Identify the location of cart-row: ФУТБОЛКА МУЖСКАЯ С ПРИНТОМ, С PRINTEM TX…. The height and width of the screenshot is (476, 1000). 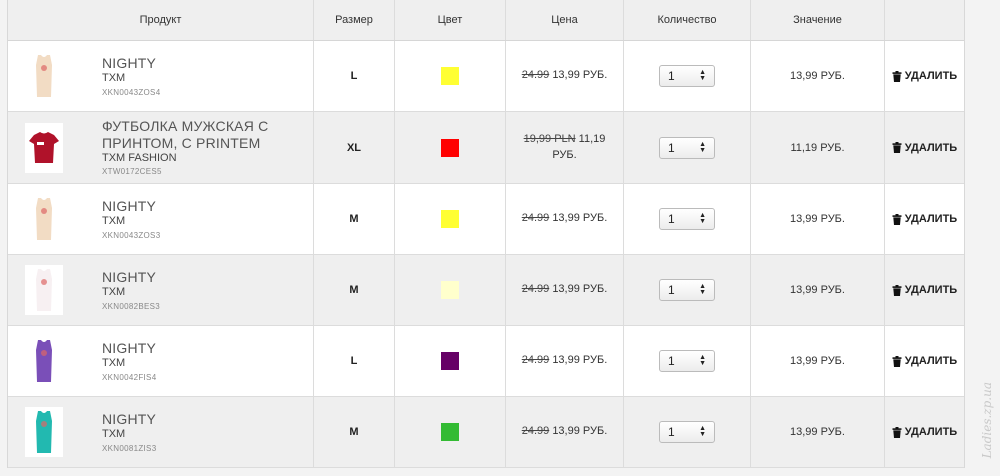
(486, 148).